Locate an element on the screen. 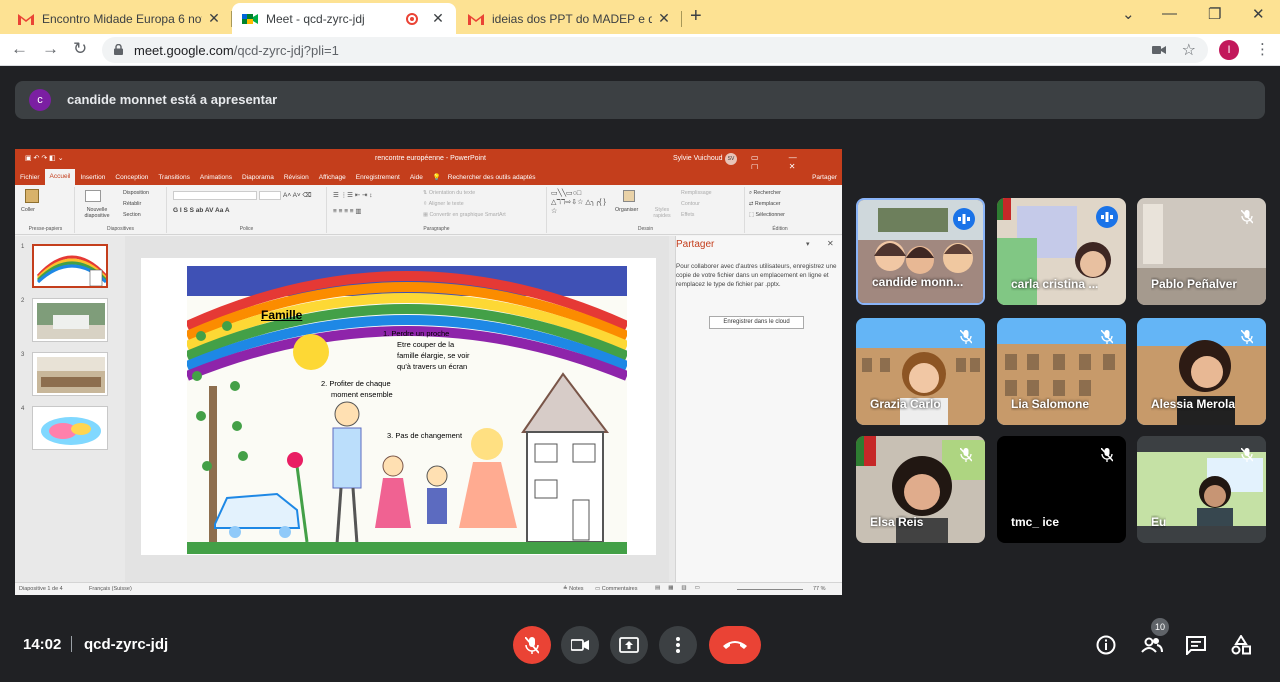  chat-button is located at coordinates (1196, 645).